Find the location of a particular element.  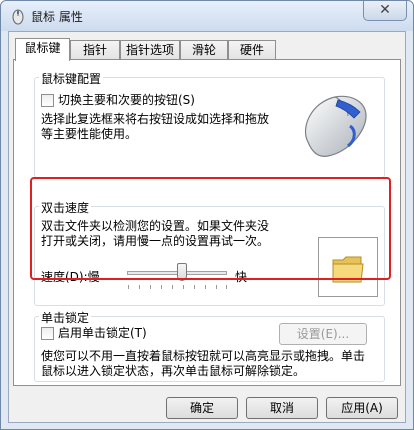

mouse-illustration-icon is located at coordinates (335, 126).